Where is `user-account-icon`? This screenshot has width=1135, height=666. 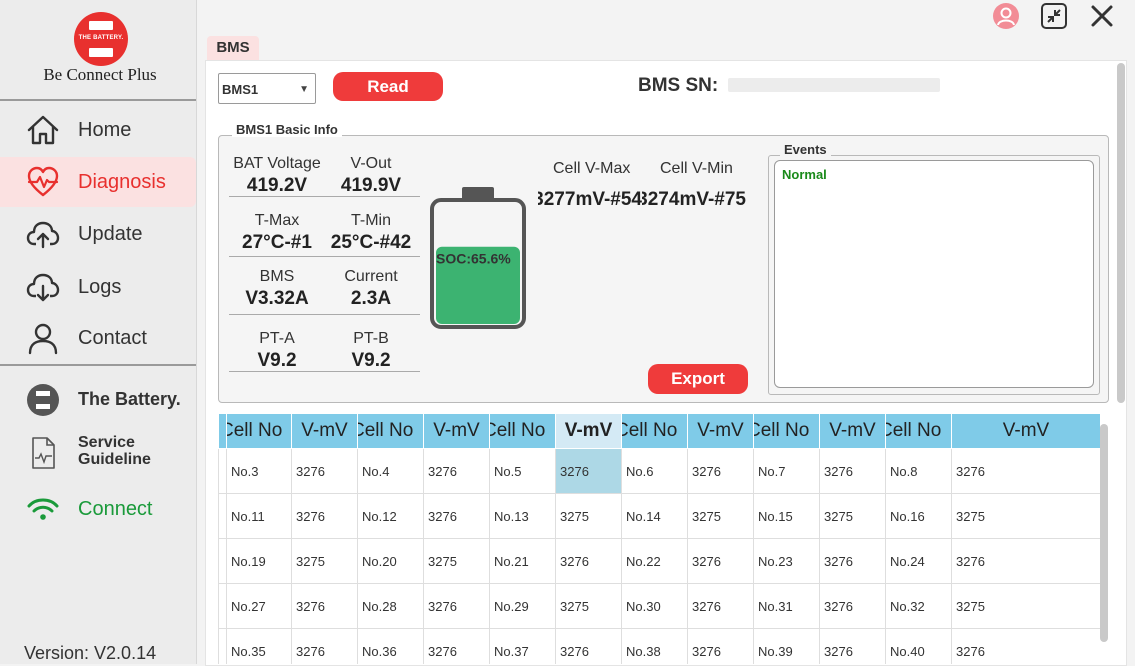
user-account-icon is located at coordinates (1006, 16).